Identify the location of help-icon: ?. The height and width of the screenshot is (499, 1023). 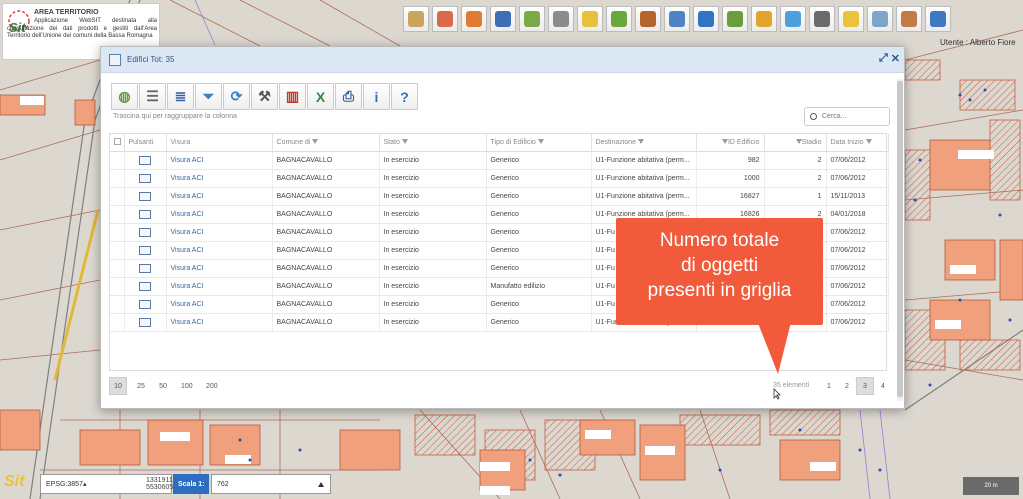
(404, 96).